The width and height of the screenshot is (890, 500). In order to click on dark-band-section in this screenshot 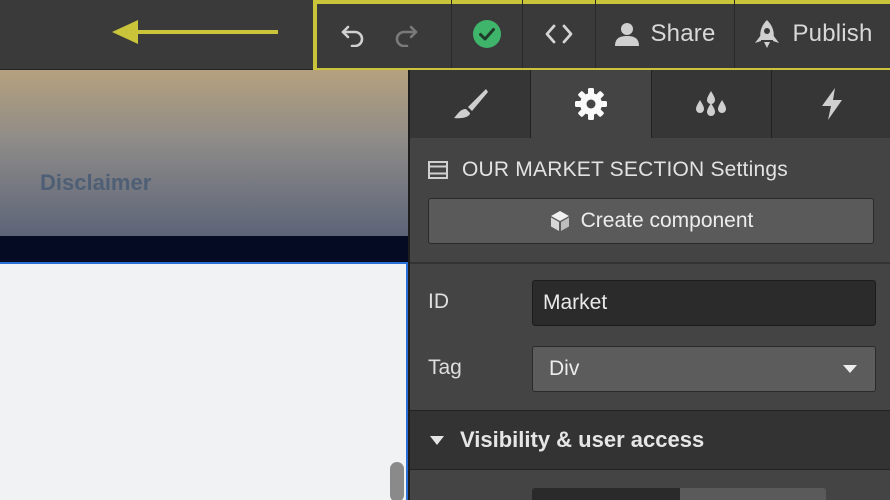, I will do `click(204, 249)`.